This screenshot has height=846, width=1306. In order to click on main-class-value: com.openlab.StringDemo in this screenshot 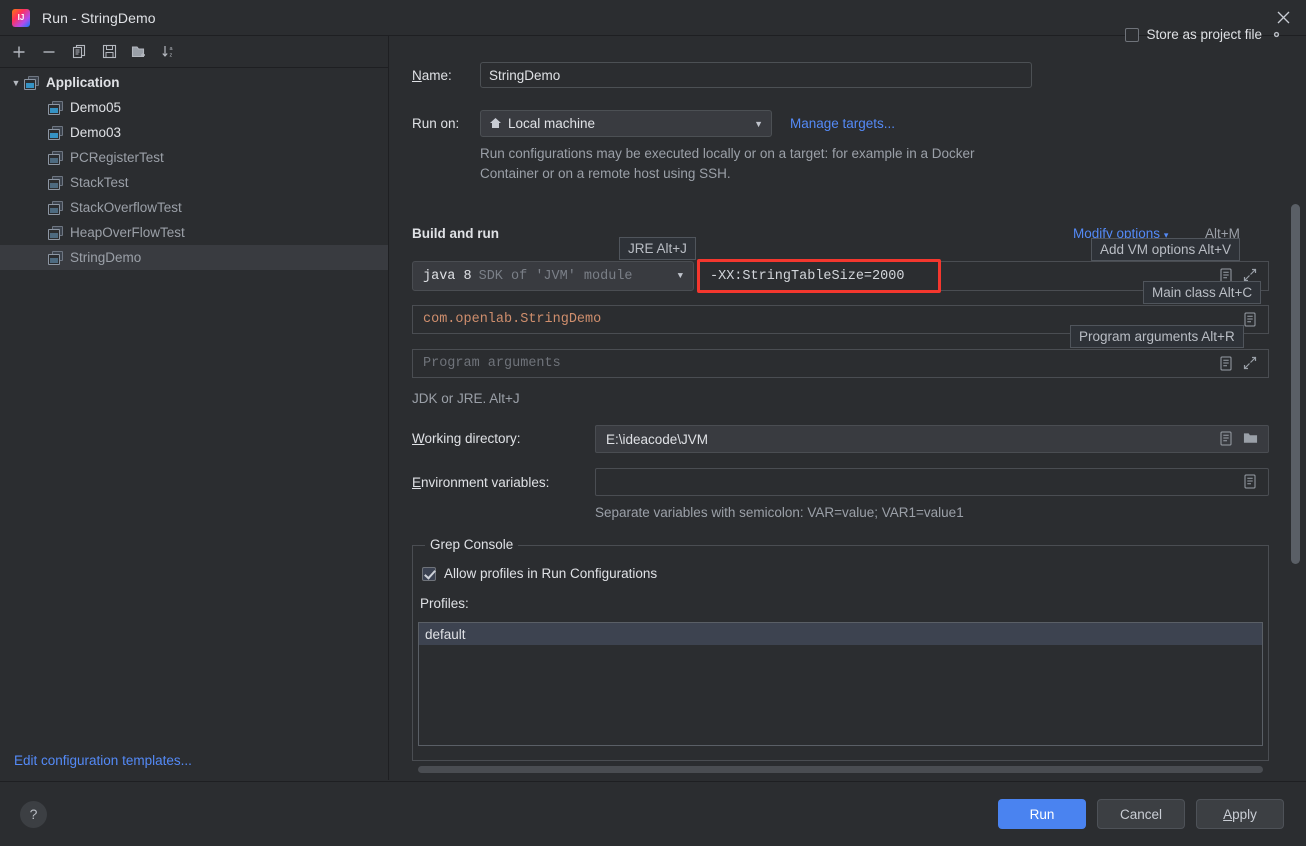, I will do `click(512, 319)`.